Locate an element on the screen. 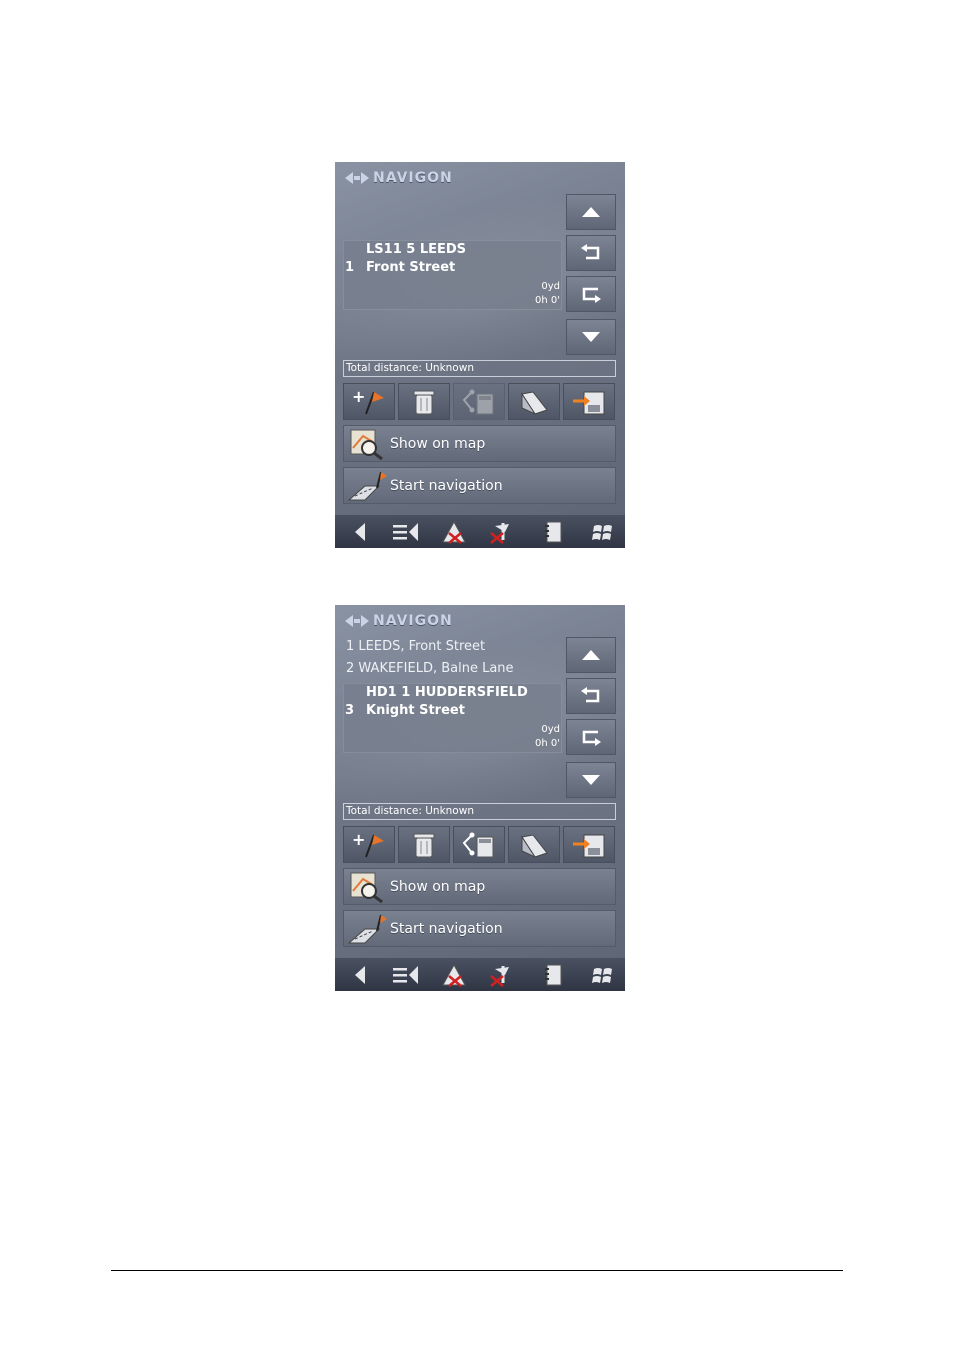 Image resolution: width=954 pixels, height=1350 pixels. route-point-street: Knight Street is located at coordinates (415, 710).